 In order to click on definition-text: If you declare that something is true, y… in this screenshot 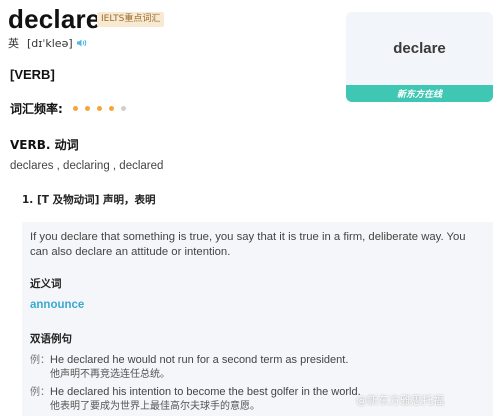, I will do `click(248, 244)`.